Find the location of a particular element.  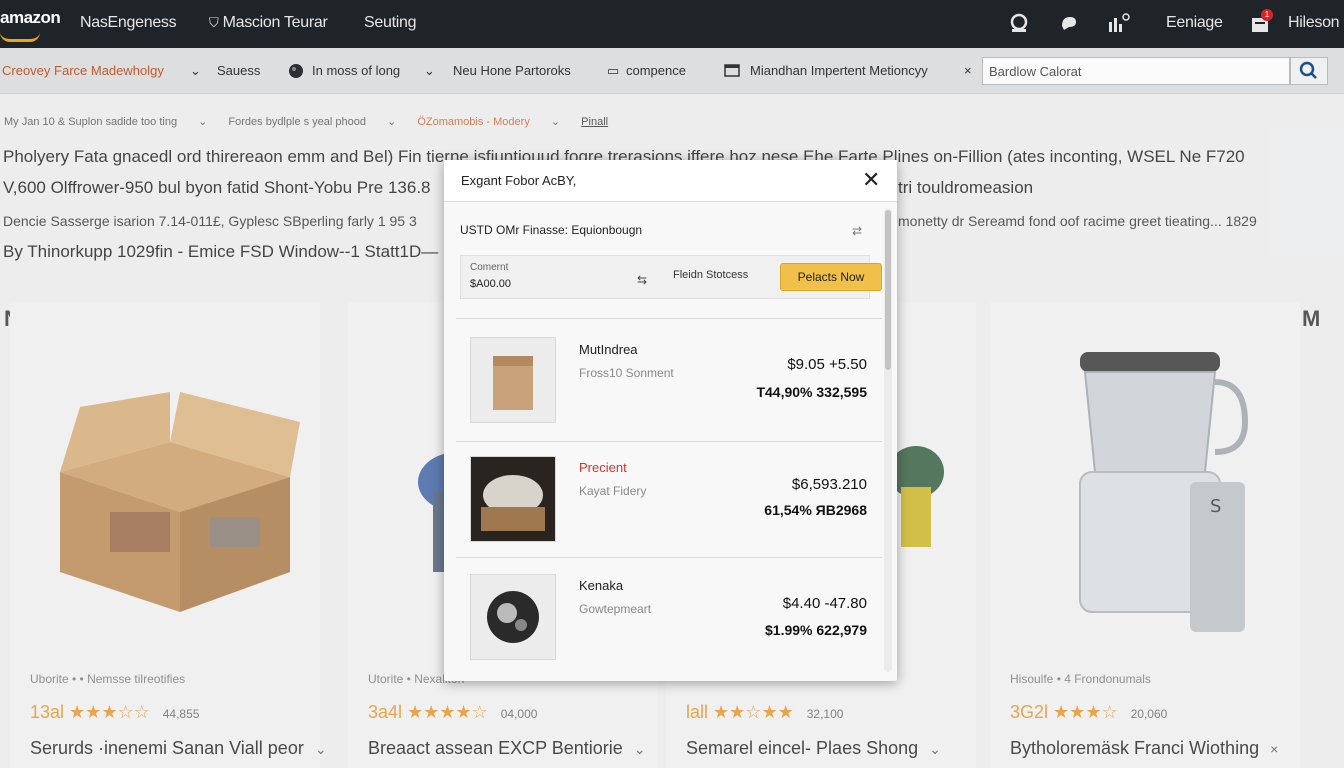

pelacts-now-button: Pelacts Now is located at coordinates (831, 277).